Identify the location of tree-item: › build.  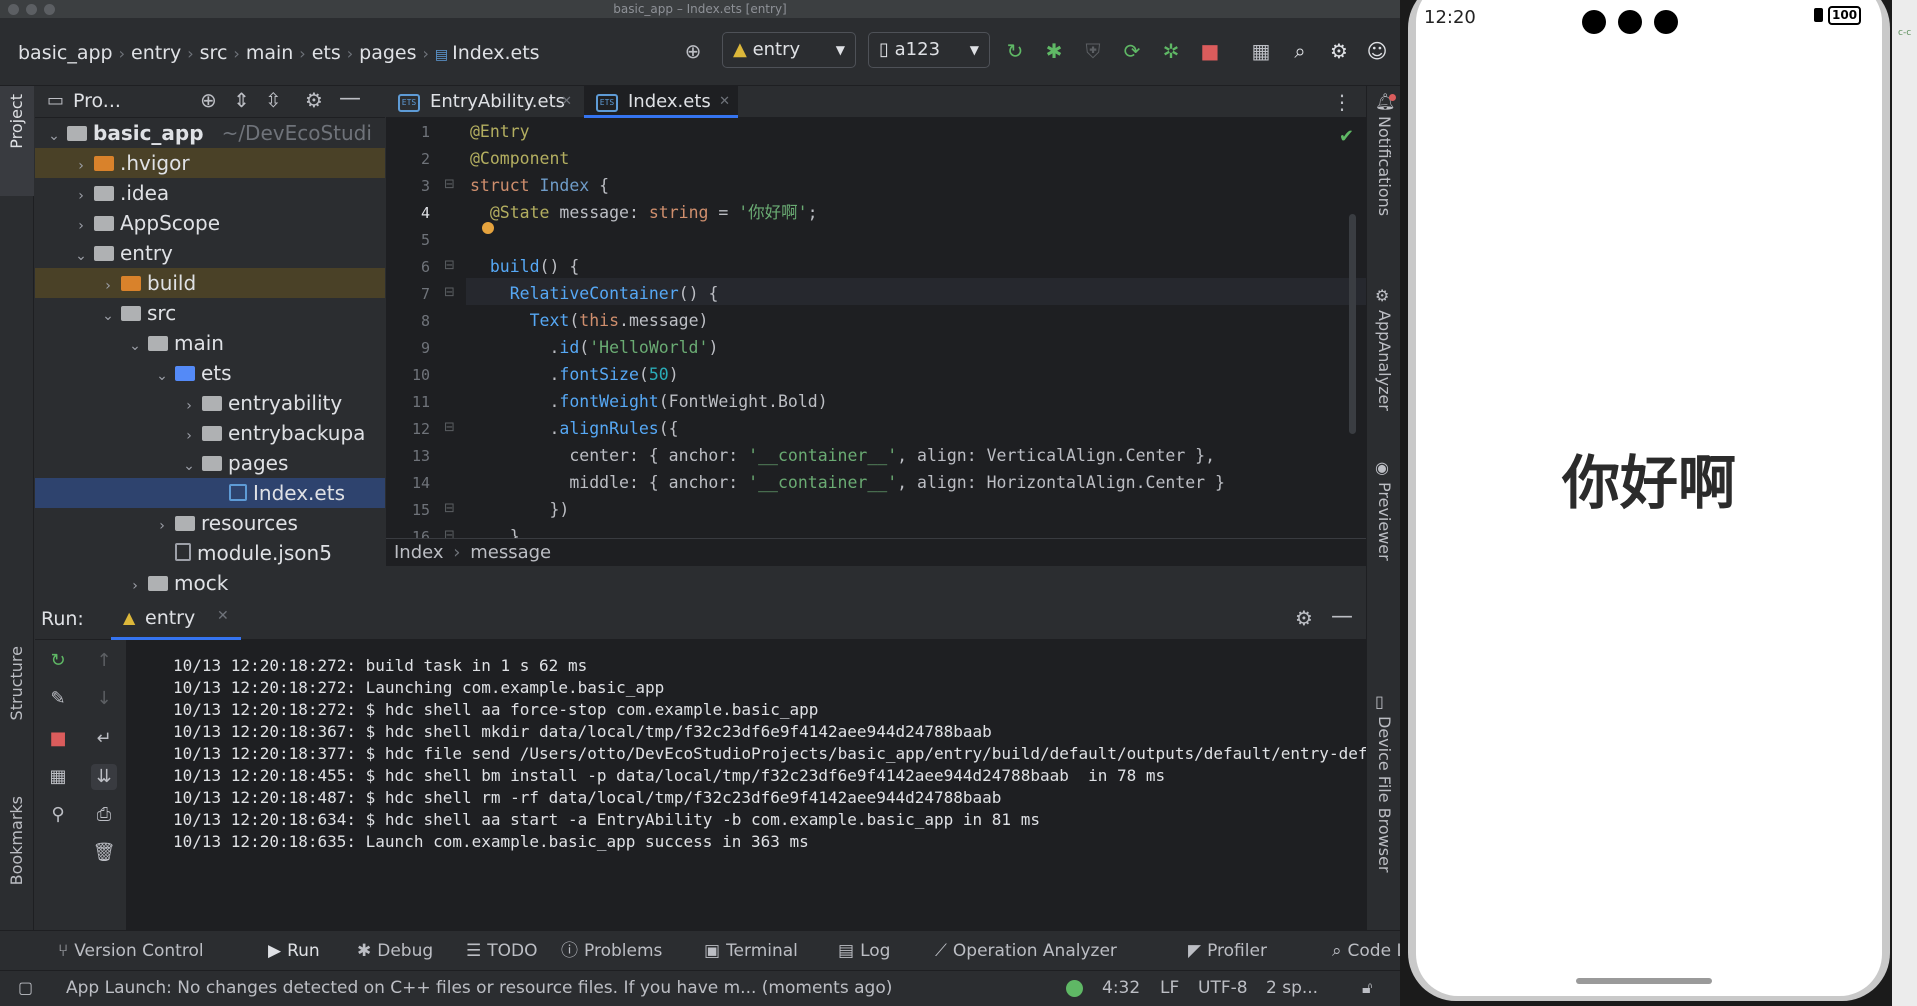
(210, 283).